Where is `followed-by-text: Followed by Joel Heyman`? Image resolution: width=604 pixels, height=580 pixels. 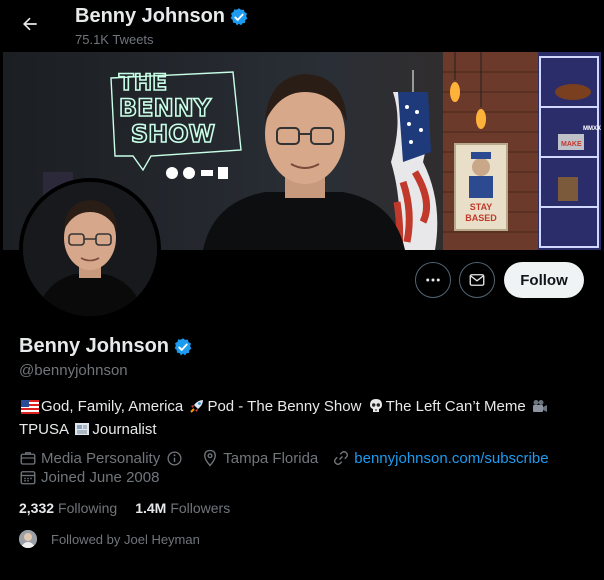
followed-by-text: Followed by Joel Heyman is located at coordinates (125, 539).